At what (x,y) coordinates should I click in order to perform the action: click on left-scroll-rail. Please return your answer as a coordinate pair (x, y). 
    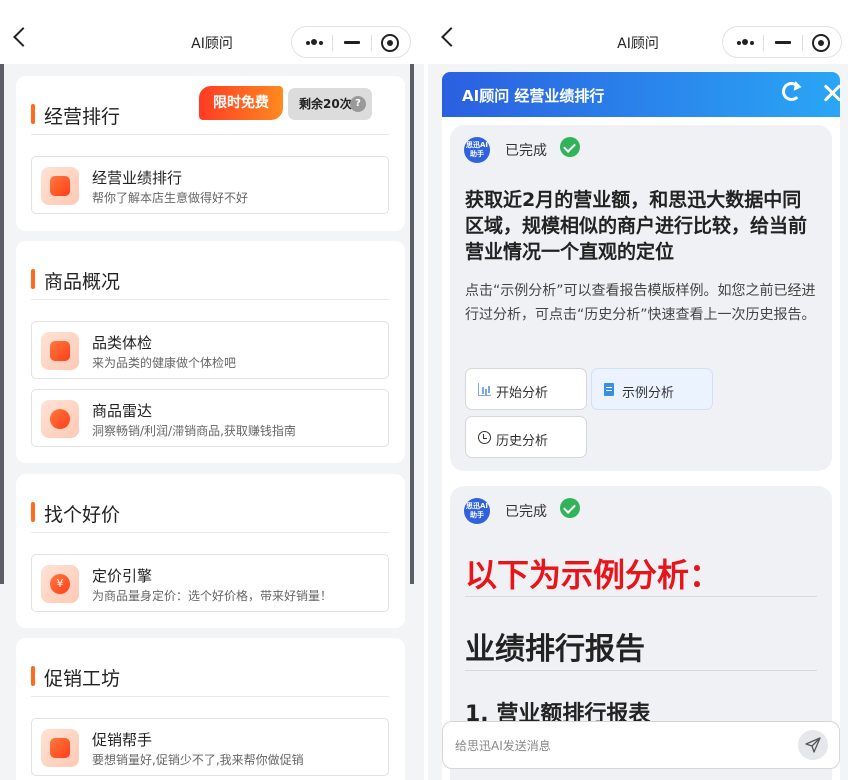
    Looking at the image, I should click on (2, 324).